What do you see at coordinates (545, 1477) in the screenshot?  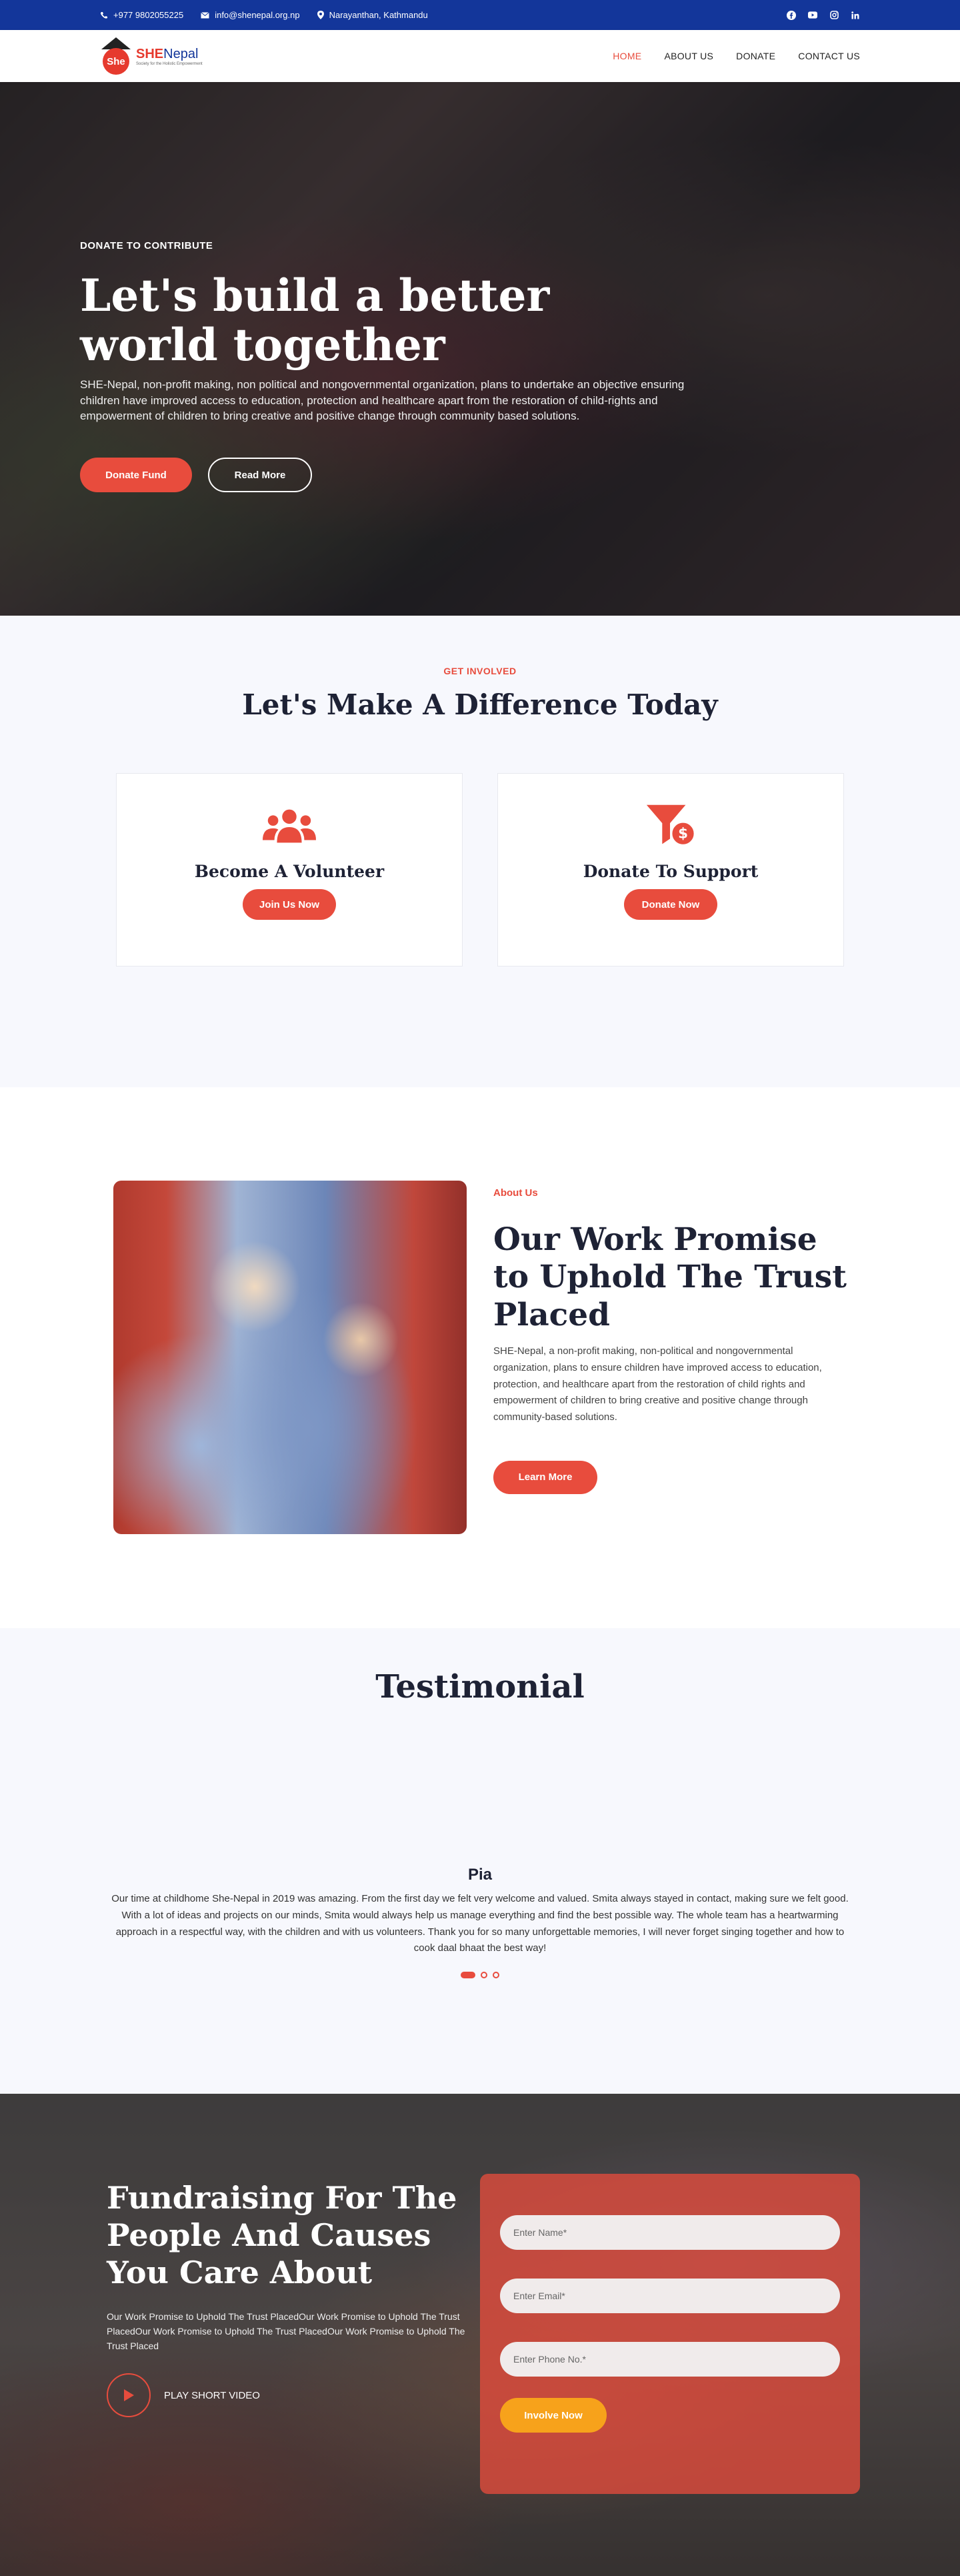 I see `learn-more-button: Learn More` at bounding box center [545, 1477].